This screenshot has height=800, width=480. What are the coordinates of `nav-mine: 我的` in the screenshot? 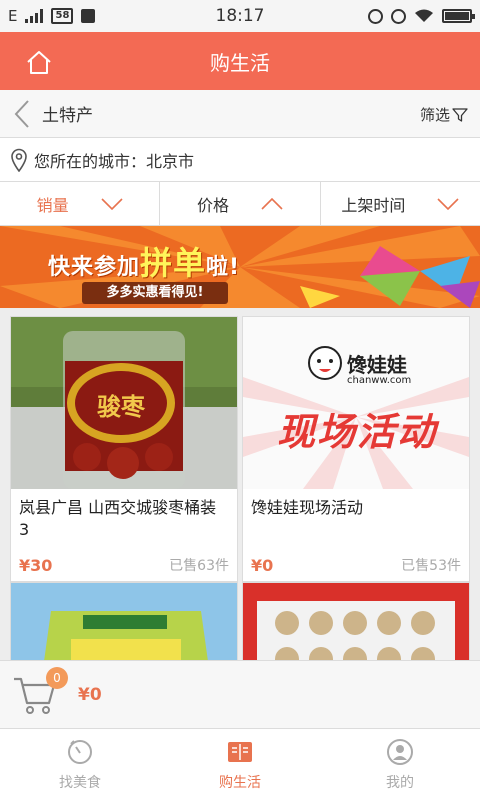 It's located at (400, 764).